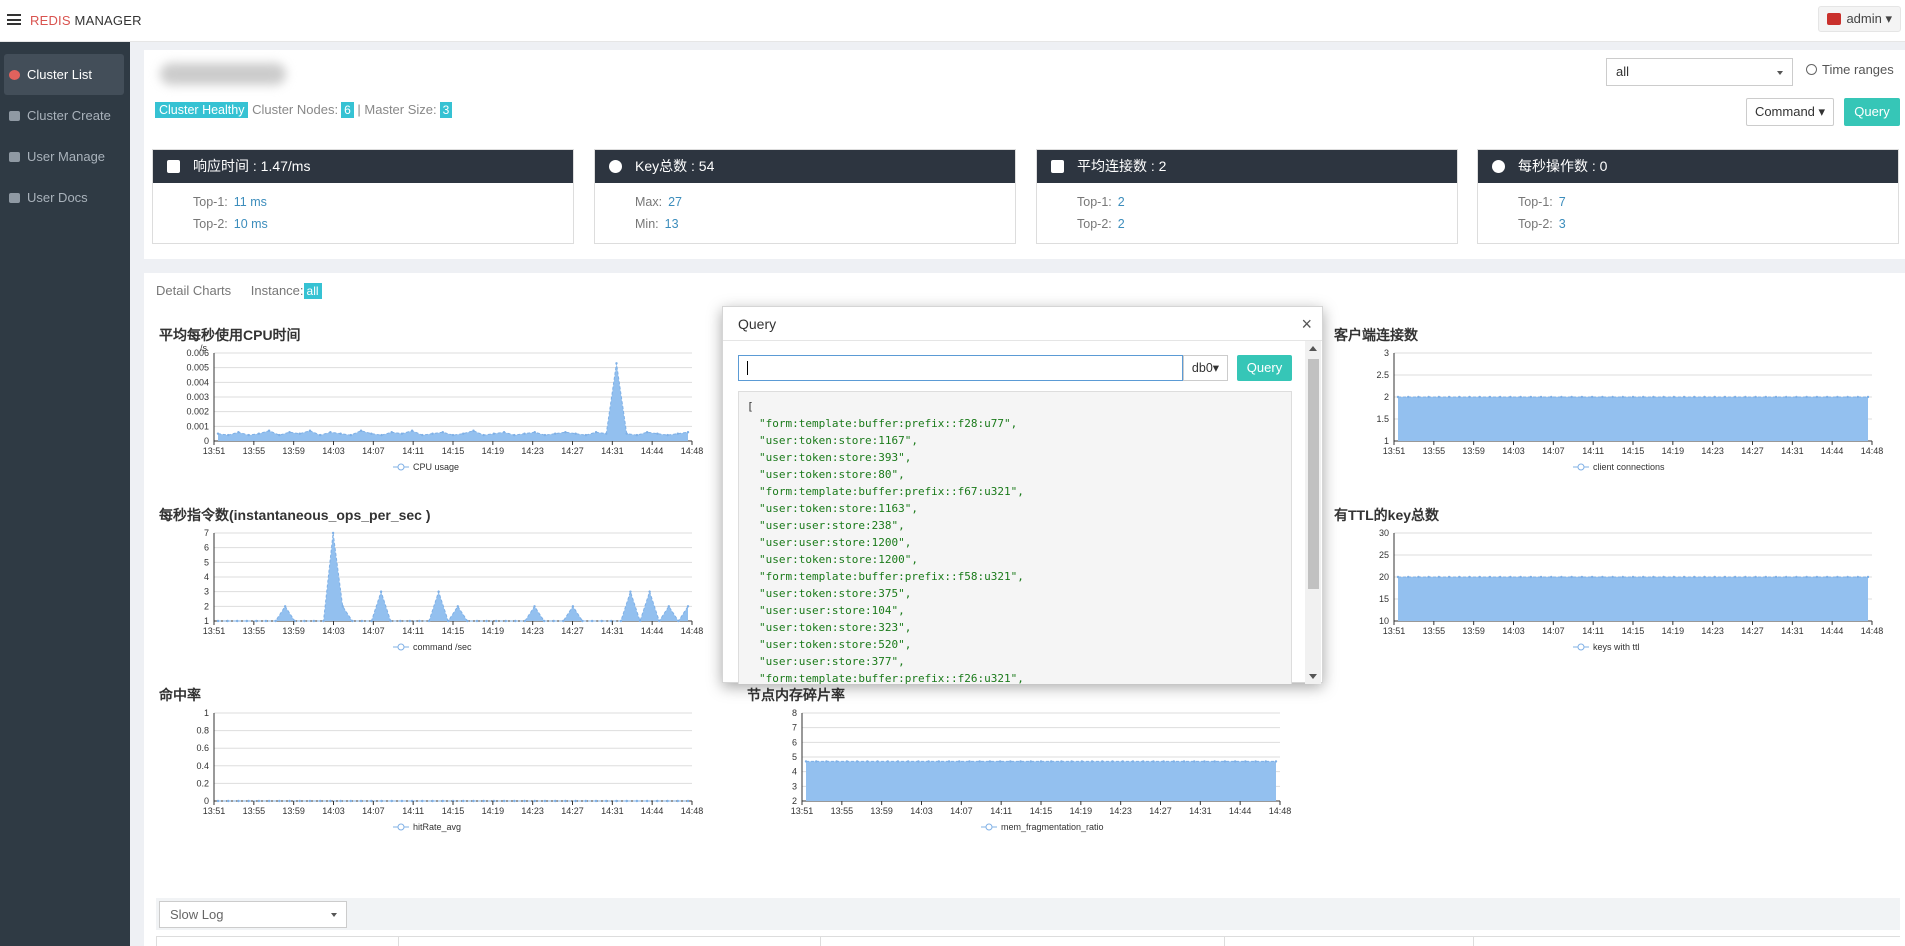  Describe the element at coordinates (413, 811) in the screenshot. I see `x-tick-label: 14:11` at that location.